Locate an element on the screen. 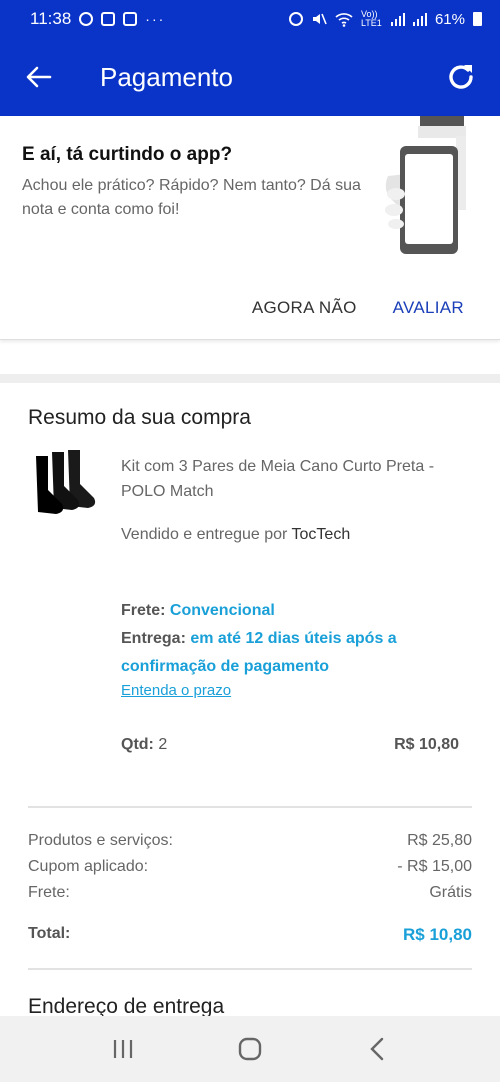 This screenshot has height=1082, width=500. home-icon is located at coordinates (250, 1049).